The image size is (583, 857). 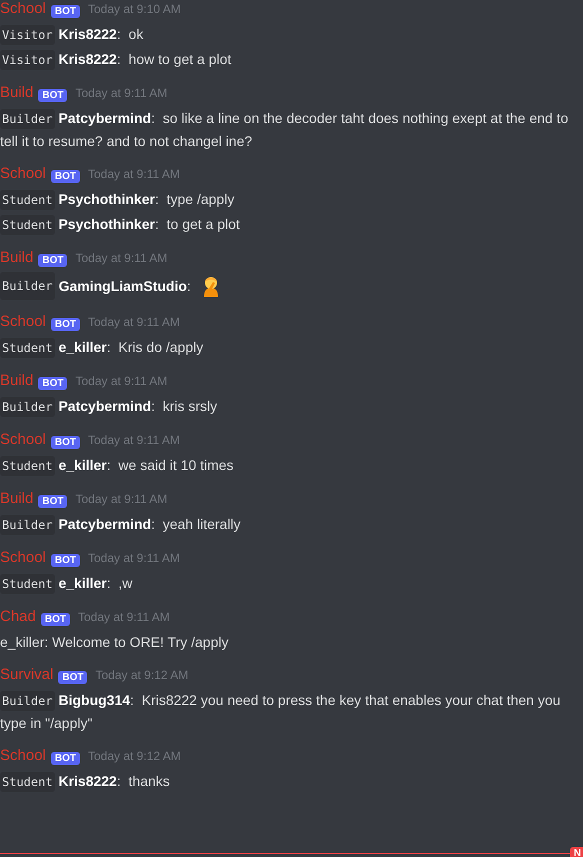 What do you see at coordinates (291, 347) in the screenshot?
I see `message-text: Student e_killer: Kris do /apply` at bounding box center [291, 347].